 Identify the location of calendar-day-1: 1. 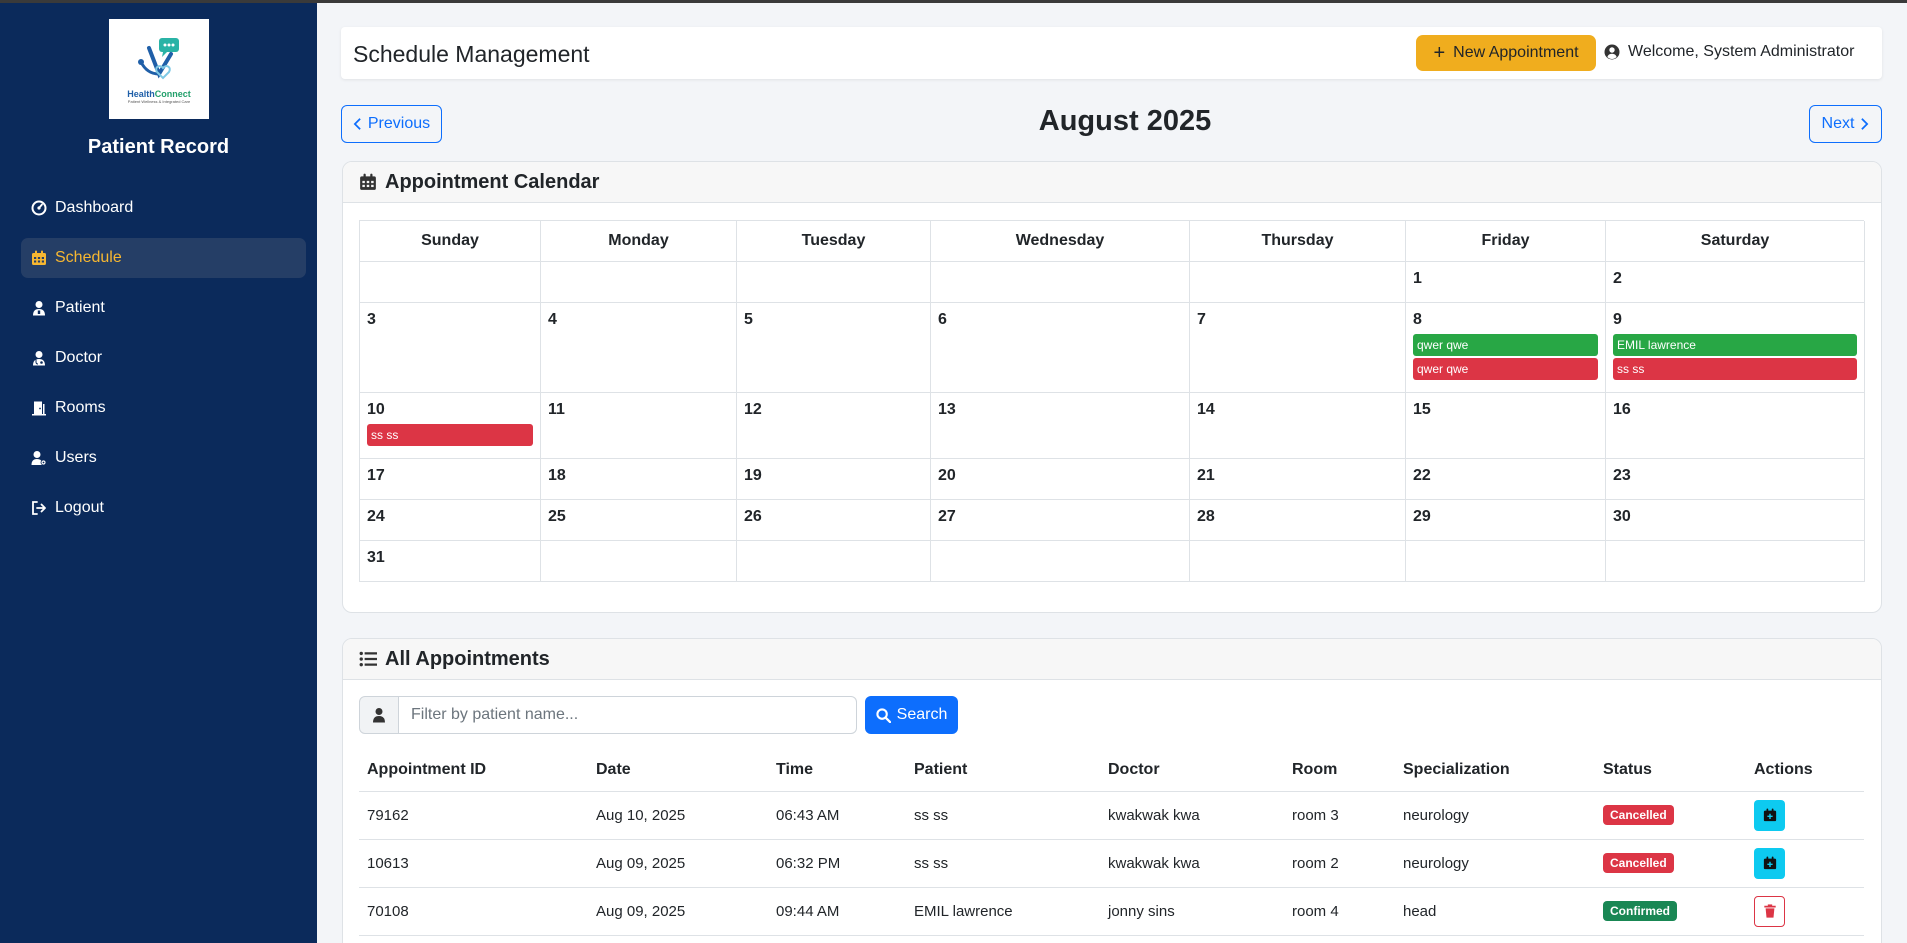
(1505, 281).